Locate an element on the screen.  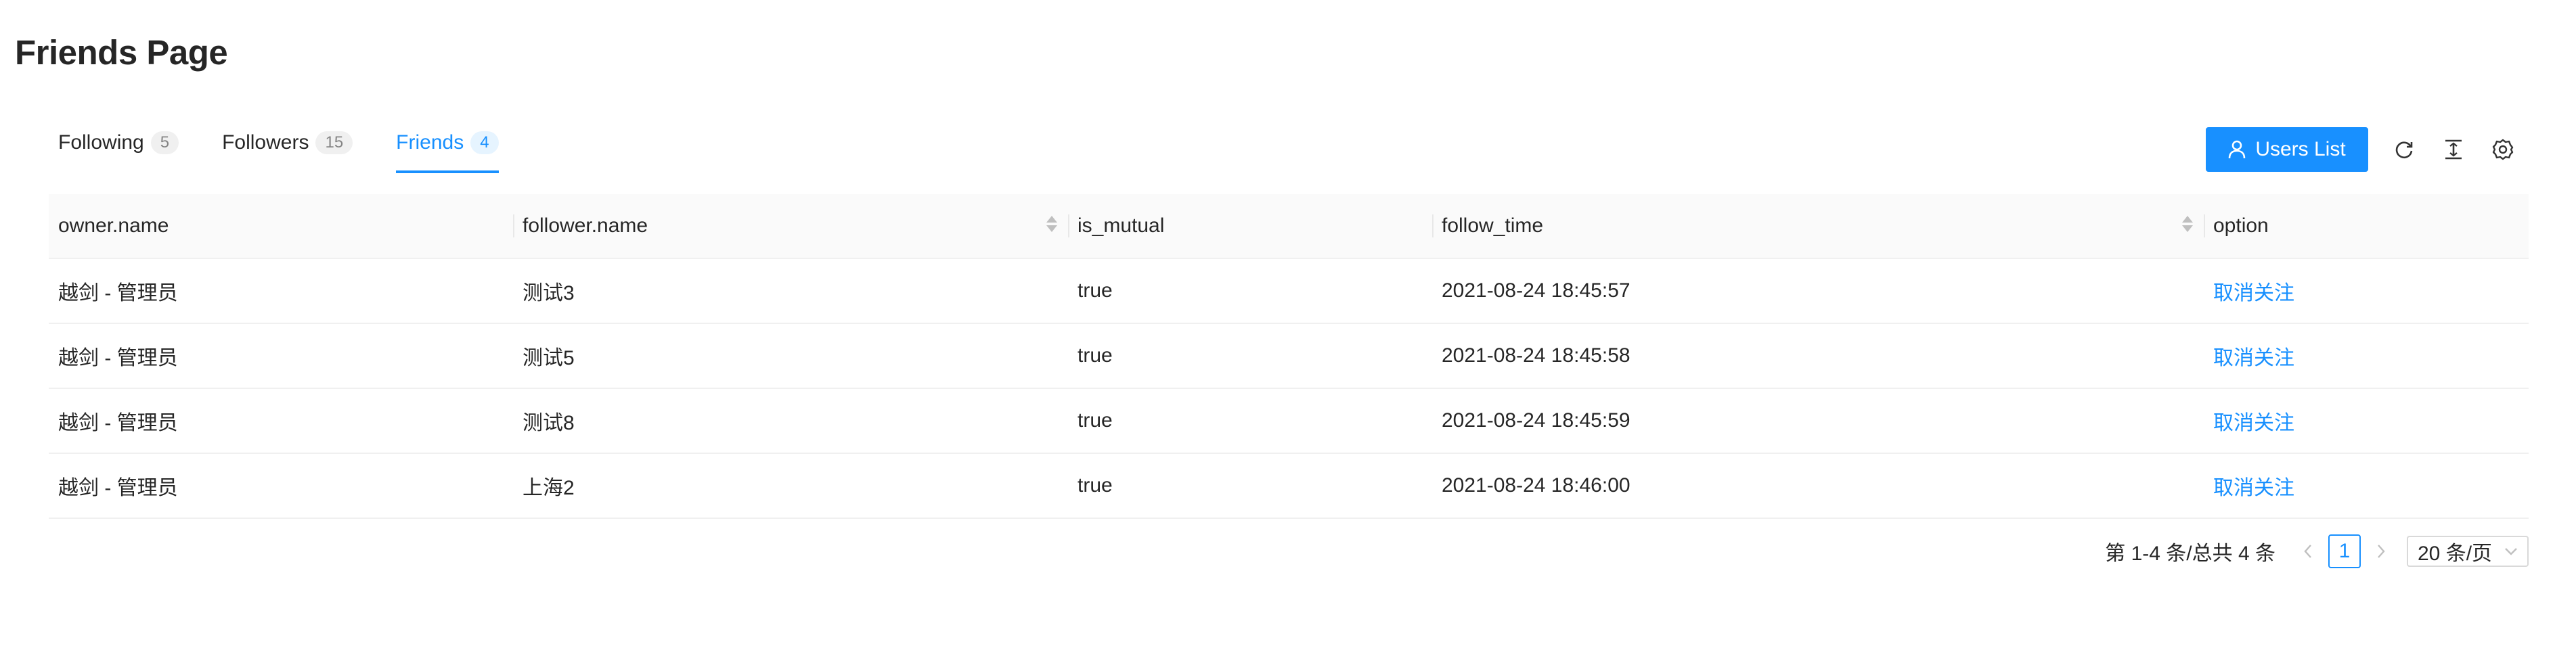
tab-bar: Following 5 Followers 15 Friends 4 is located at coordinates (300, 149).